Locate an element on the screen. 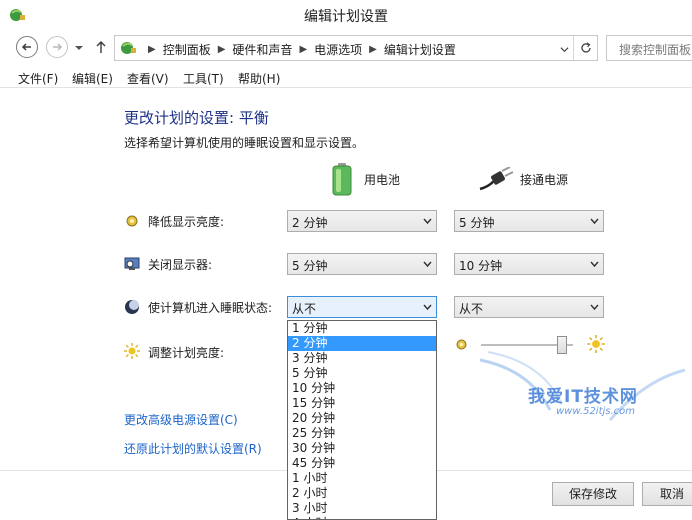 This screenshot has width=692, height=520. search-input: 搜索控制面板 is located at coordinates (649, 48).